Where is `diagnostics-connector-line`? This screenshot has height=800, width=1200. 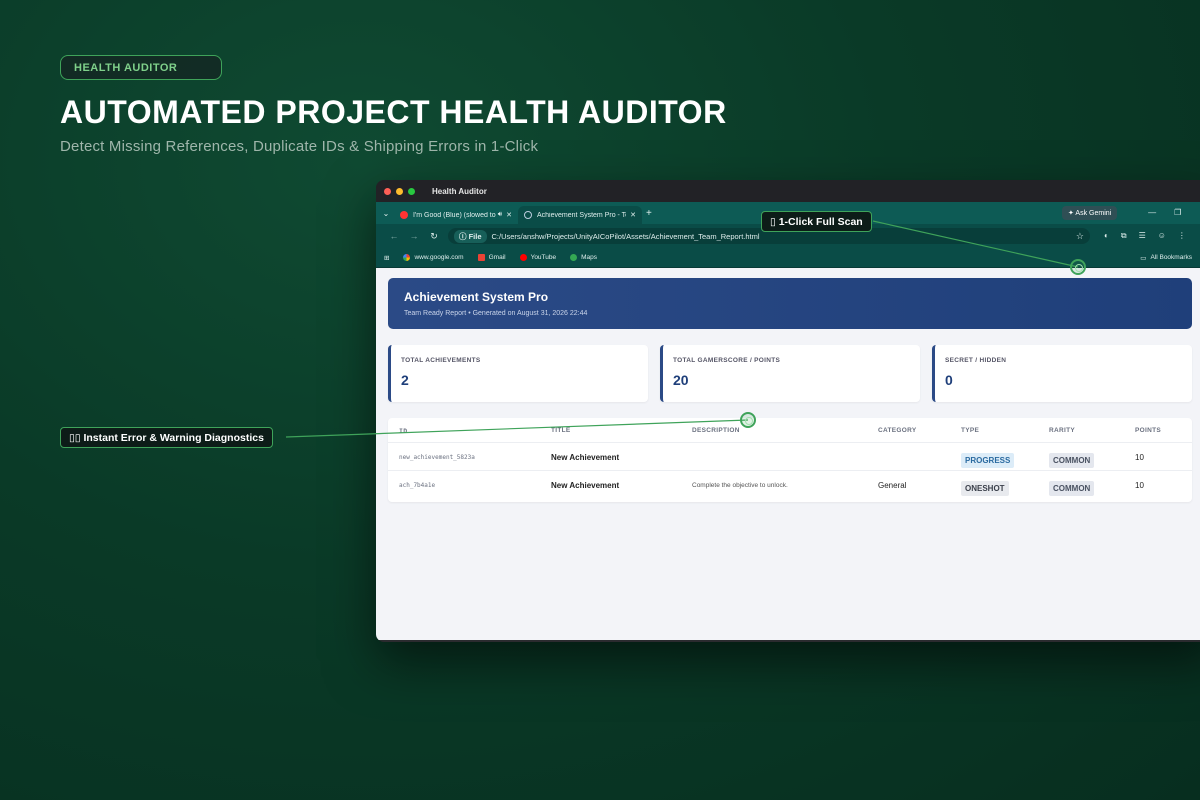
diagnostics-connector-line is located at coordinates (517, 428).